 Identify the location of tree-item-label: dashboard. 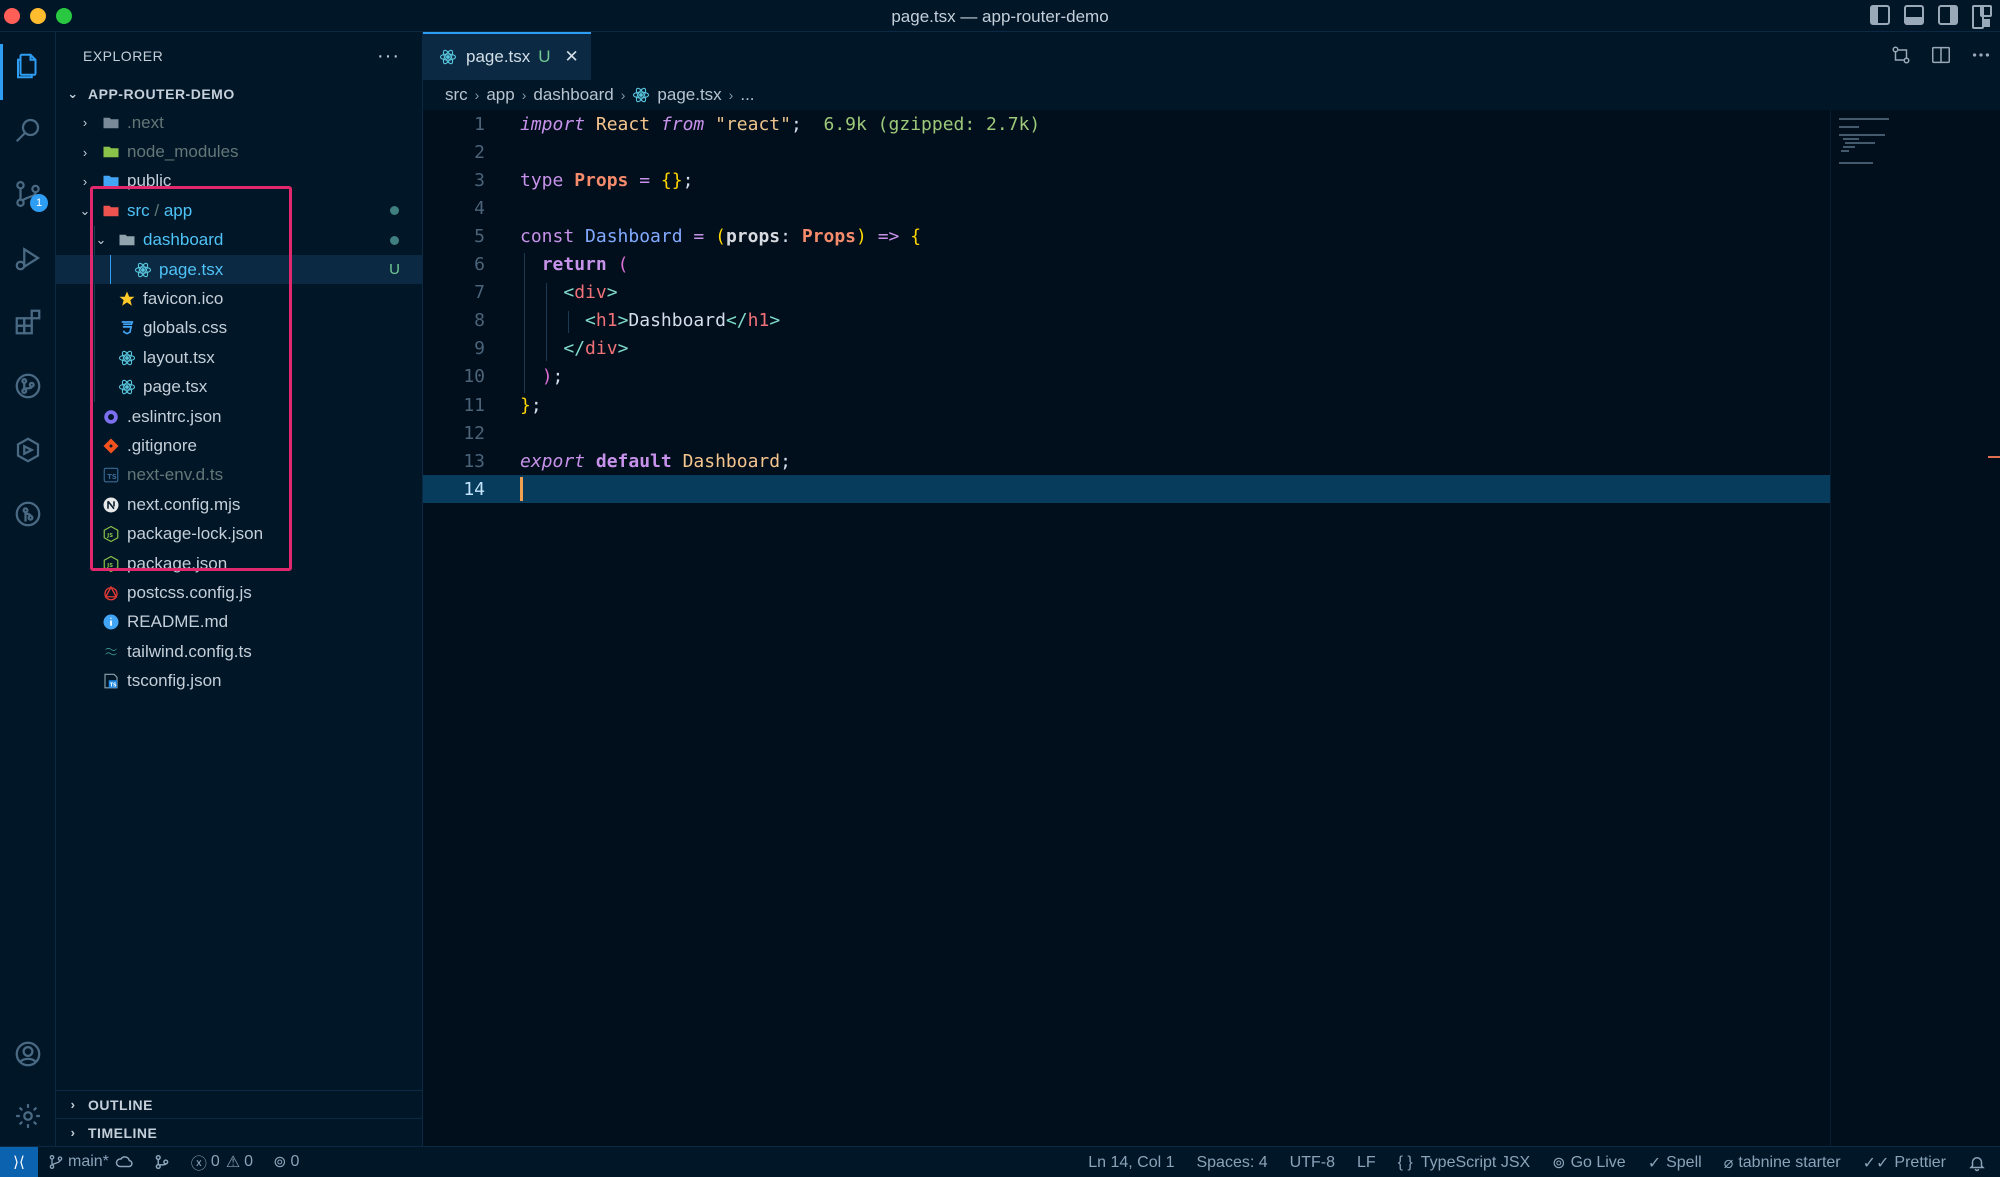
(183, 240).